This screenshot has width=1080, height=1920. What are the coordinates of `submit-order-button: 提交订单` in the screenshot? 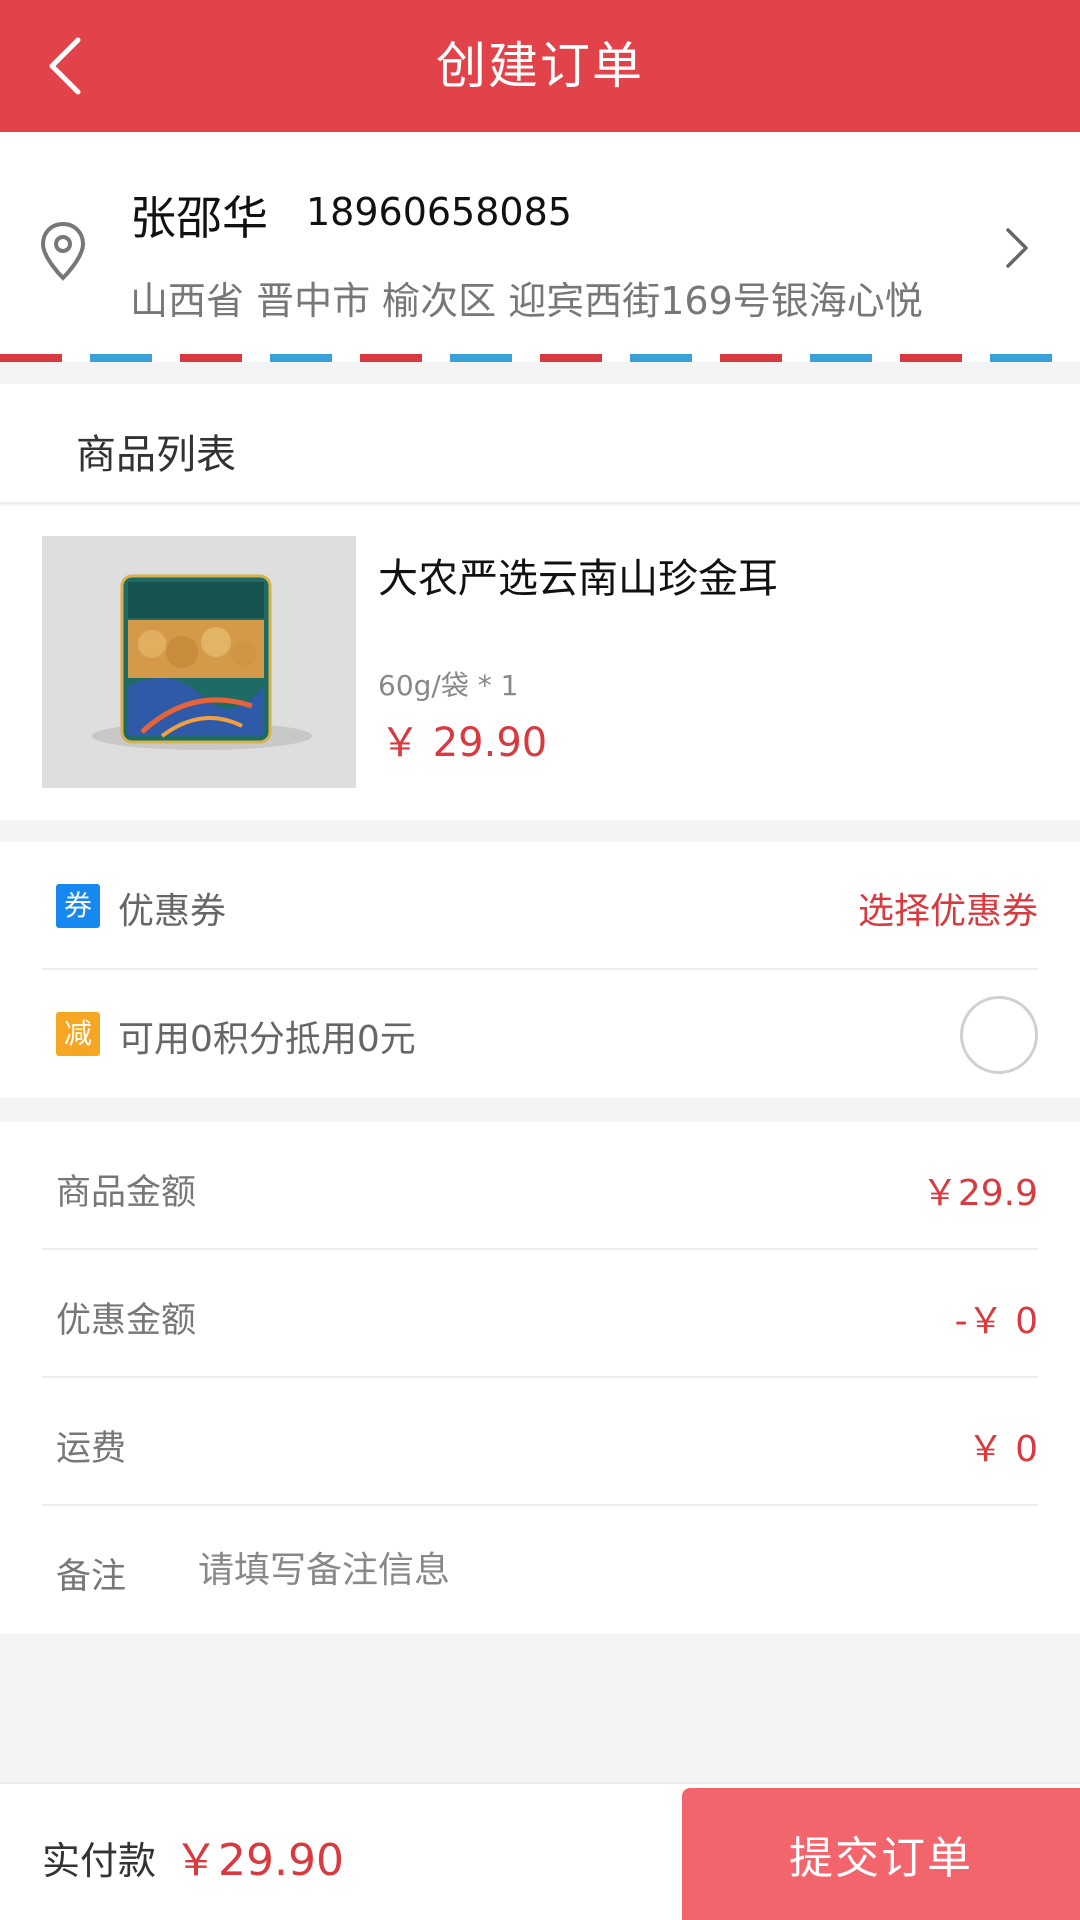 It's located at (881, 1854).